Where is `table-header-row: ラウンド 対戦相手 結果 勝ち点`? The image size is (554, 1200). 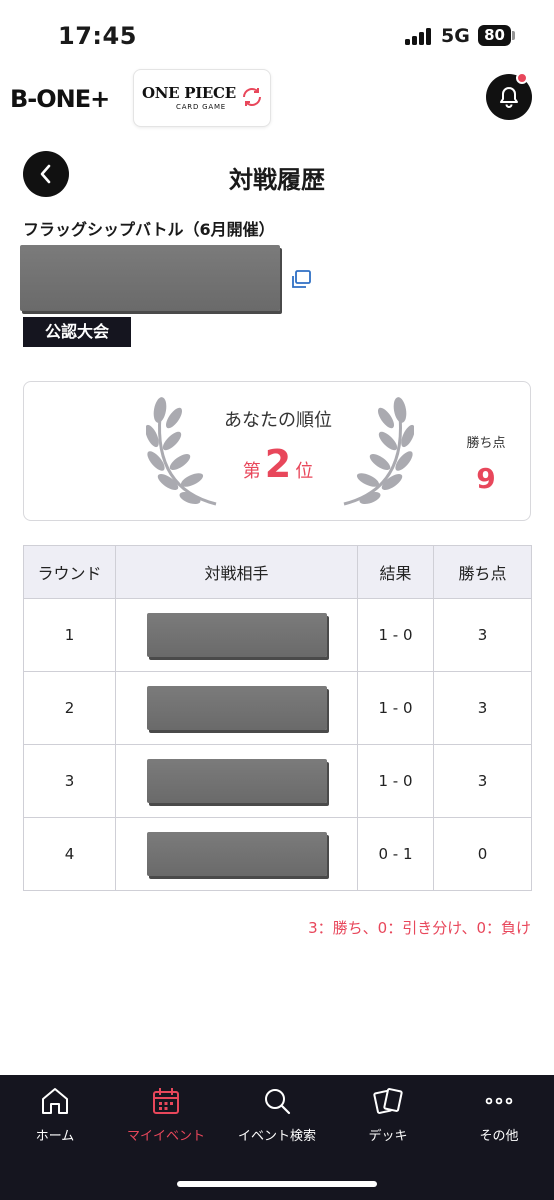
table-header-row: ラウンド 対戦相手 結果 勝ち点 is located at coordinates (277, 572).